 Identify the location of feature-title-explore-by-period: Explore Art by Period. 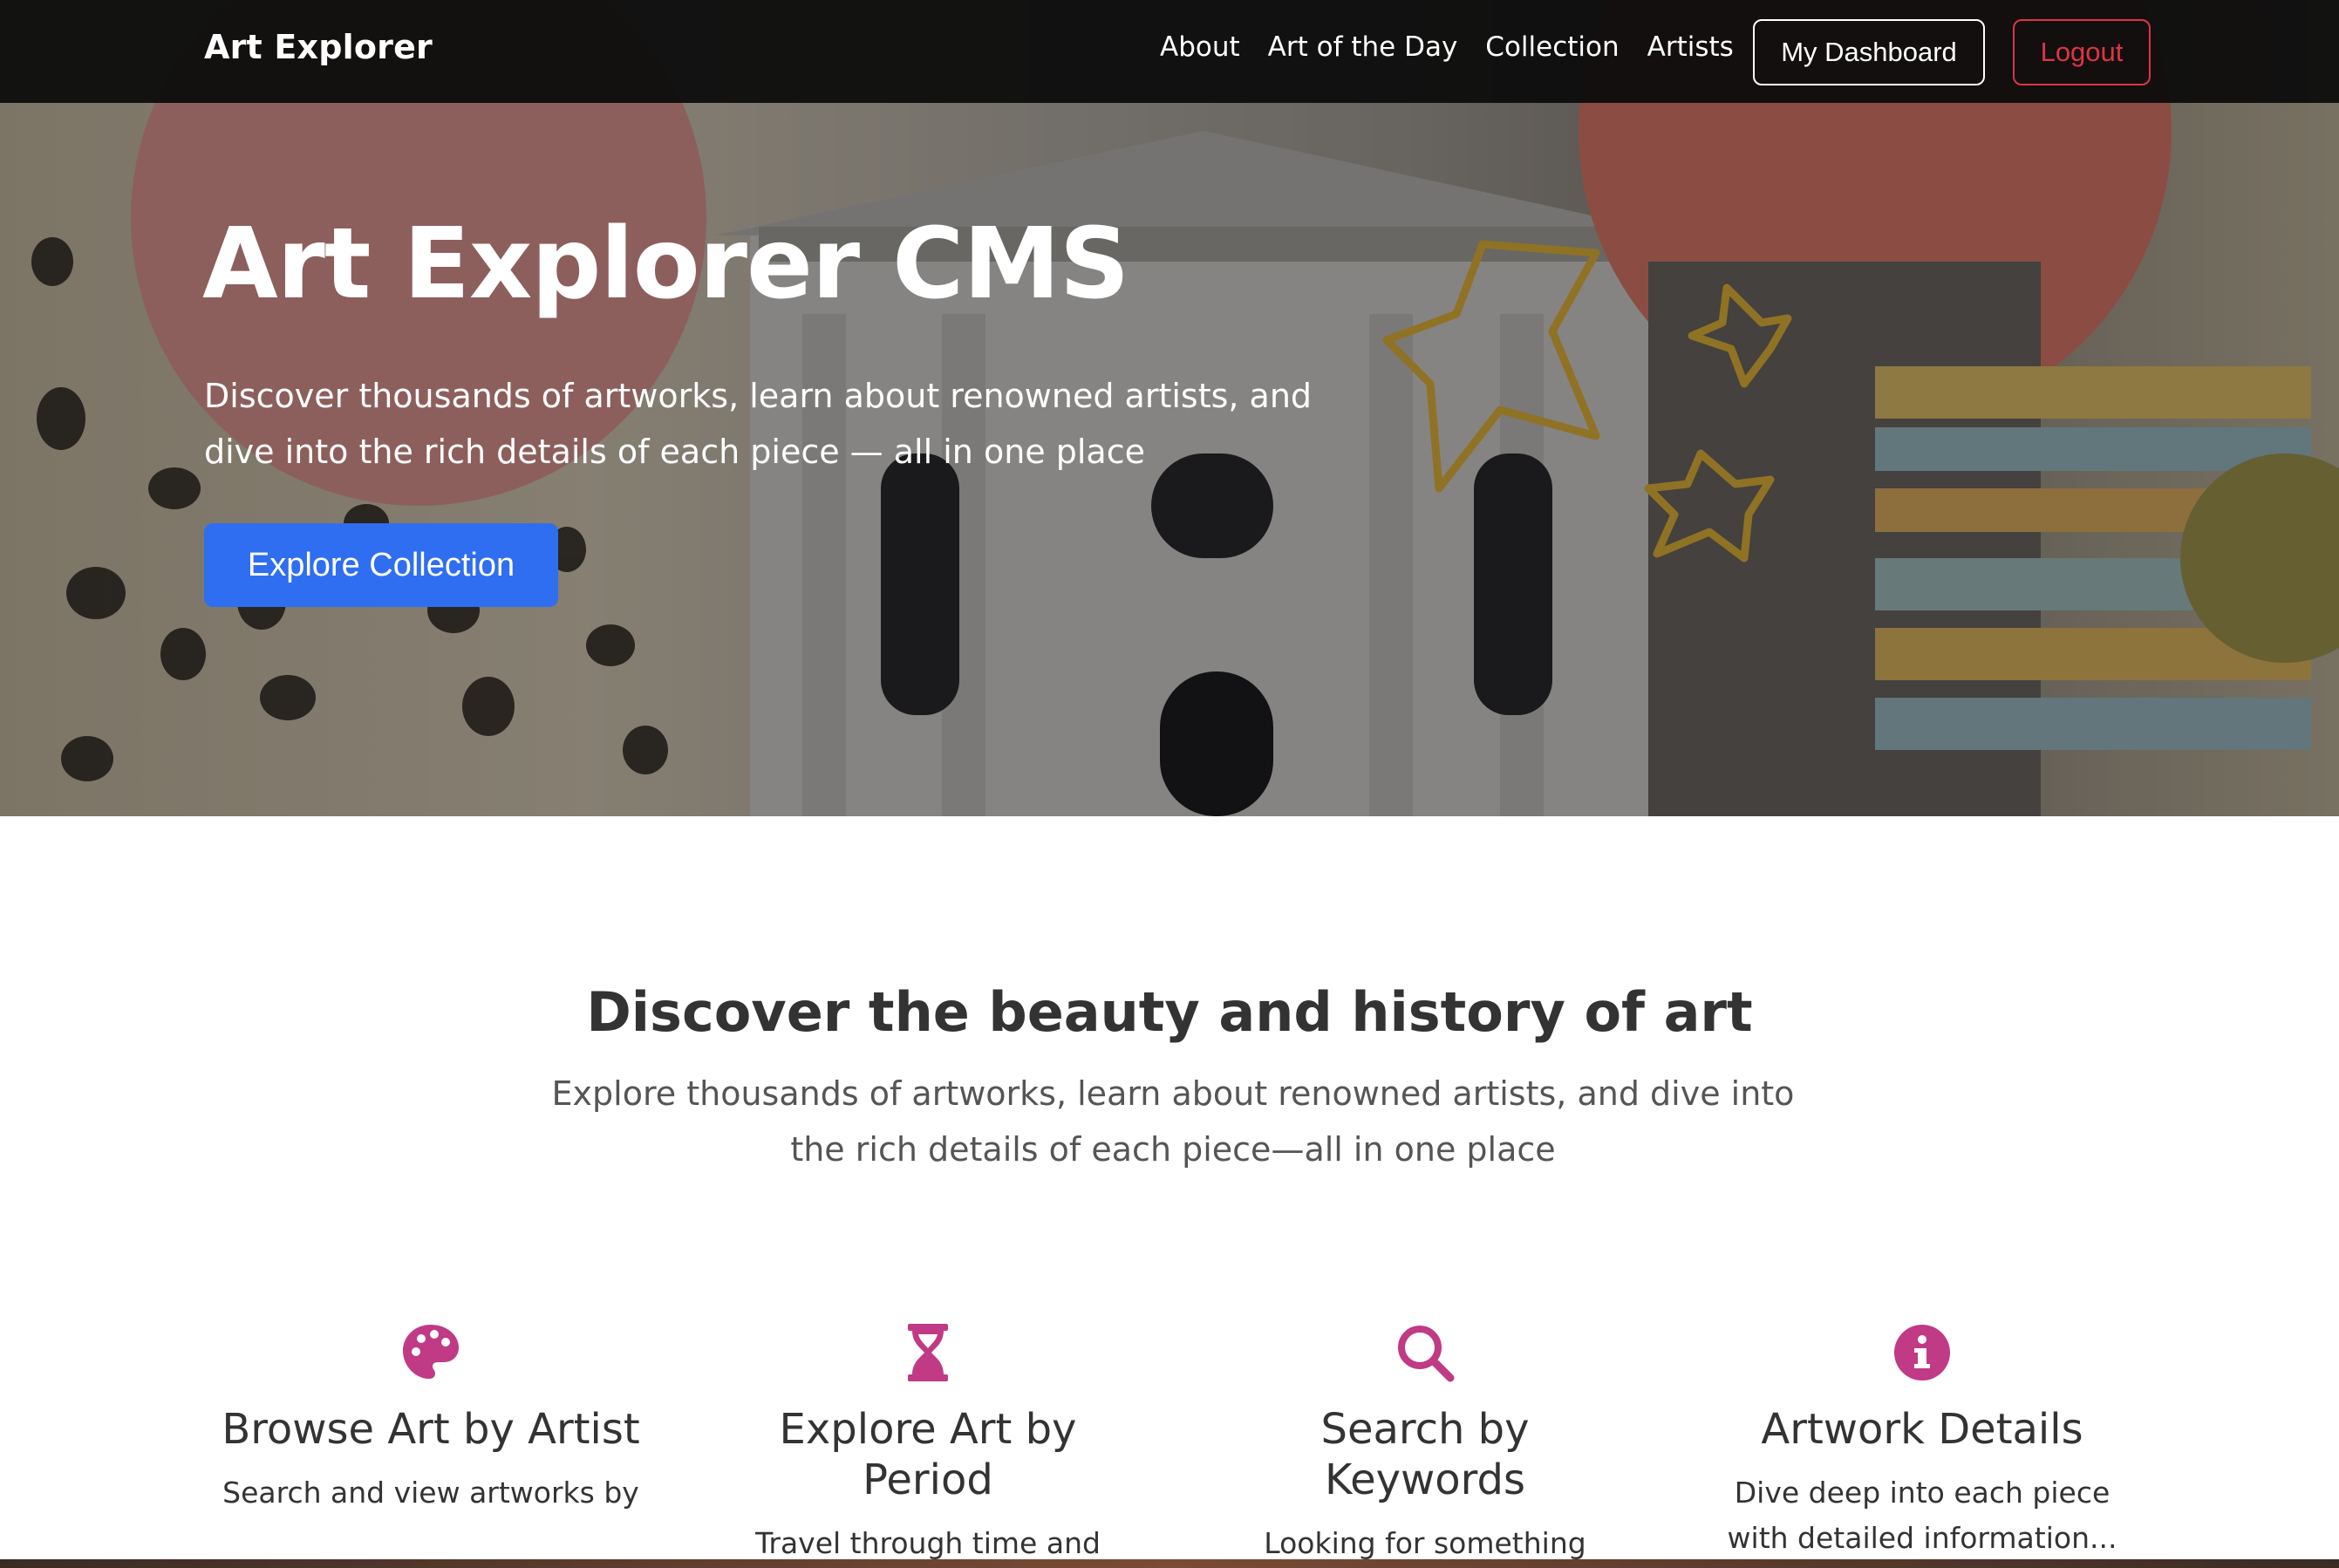
(928, 1454).